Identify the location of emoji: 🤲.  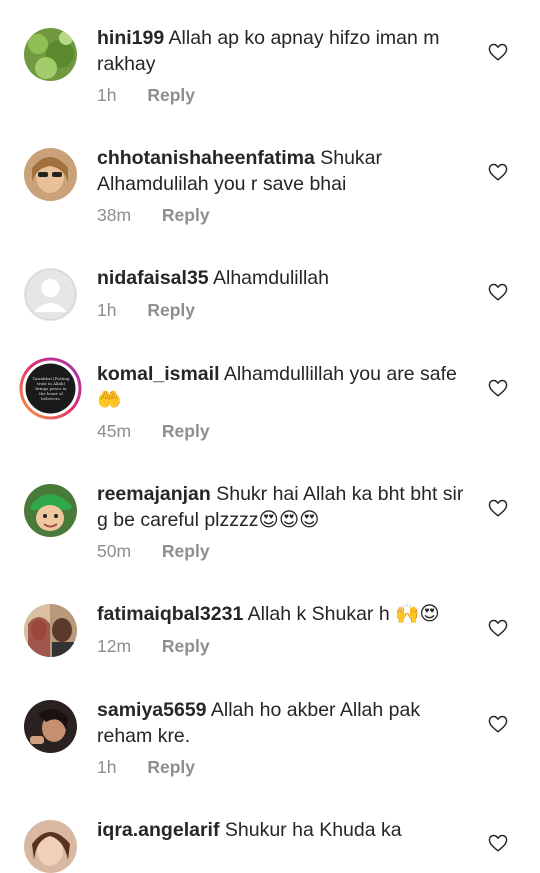
(109, 400).